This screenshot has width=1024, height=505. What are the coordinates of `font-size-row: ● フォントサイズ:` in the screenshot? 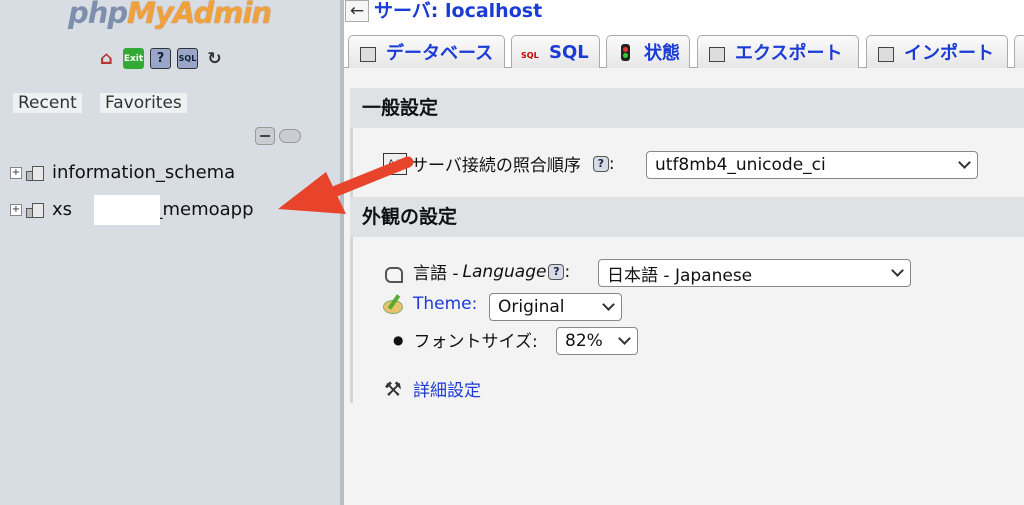 It's located at (465, 339).